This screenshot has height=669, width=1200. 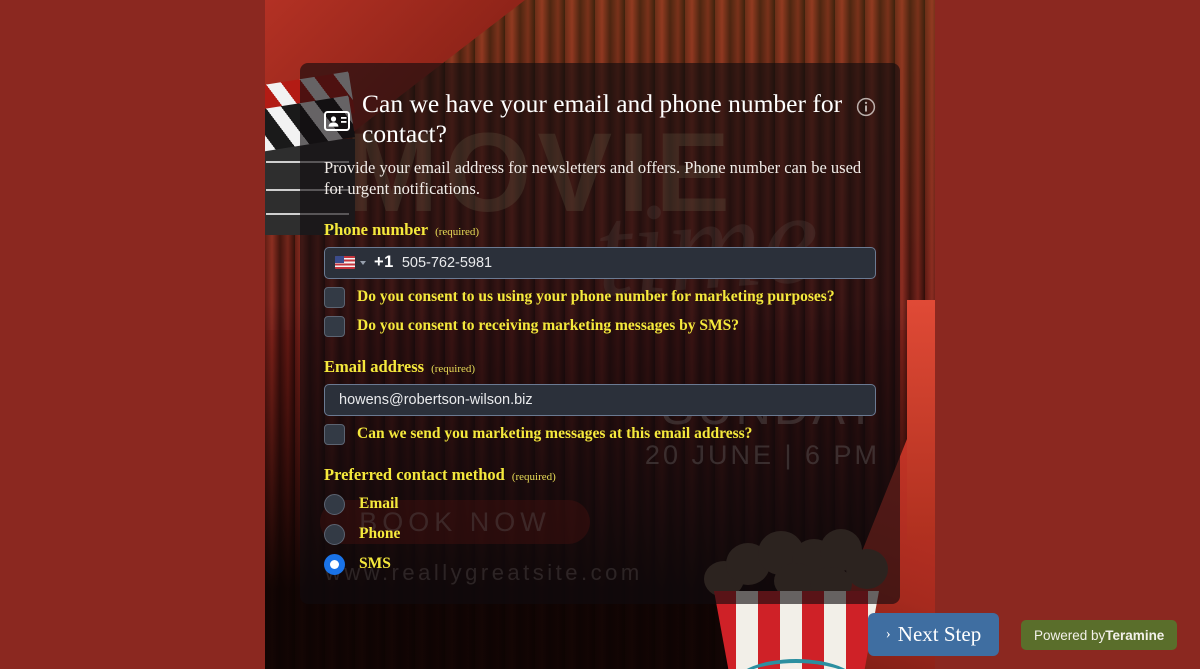 I want to click on phone-number-label-text: Phone number, so click(x=376, y=229).